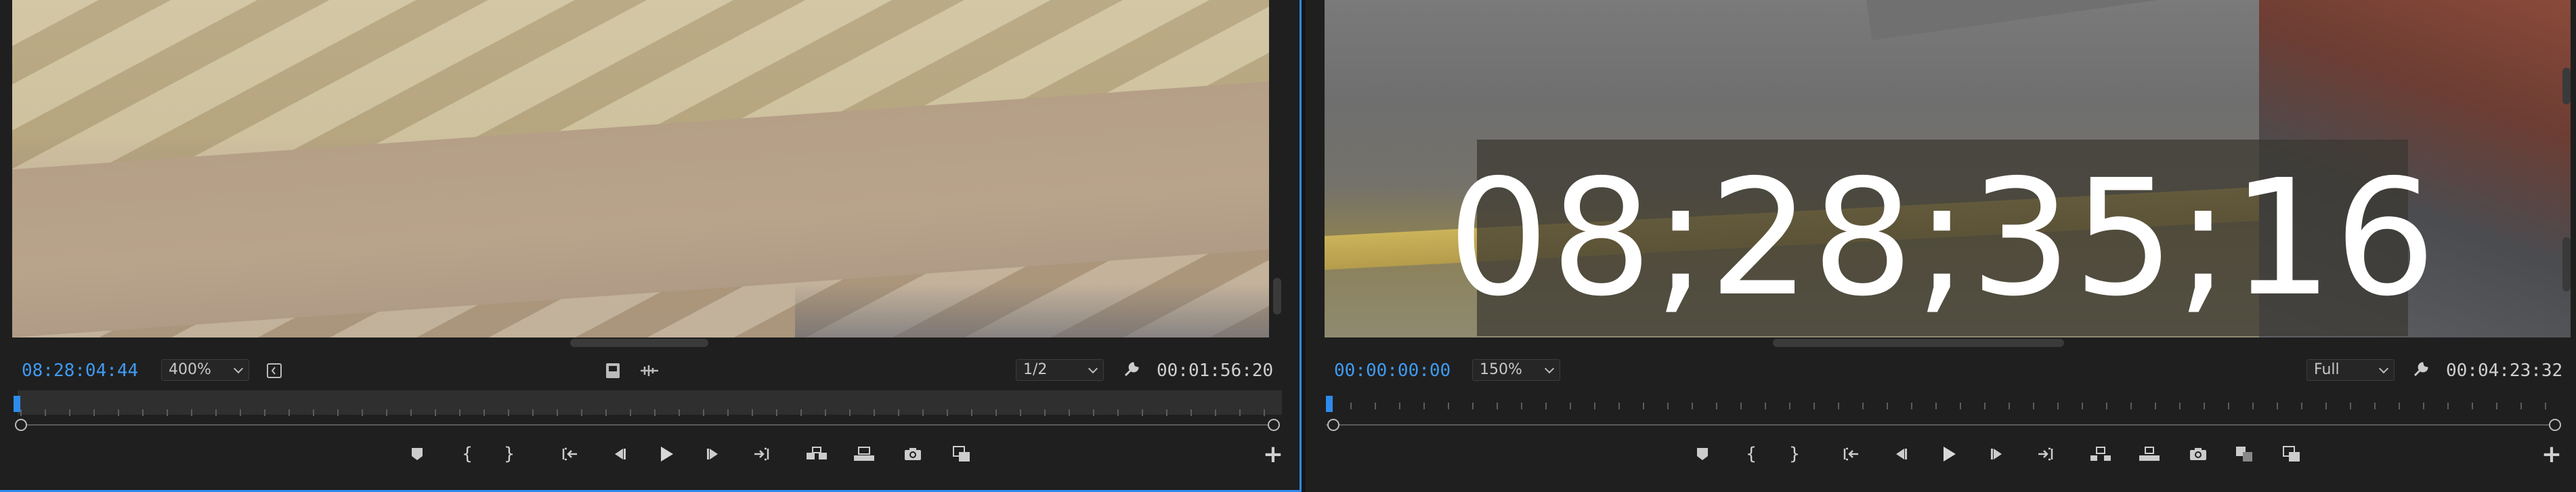  Describe the element at coordinates (205, 370) in the screenshot. I see `source-zoom-select: 400%` at that location.